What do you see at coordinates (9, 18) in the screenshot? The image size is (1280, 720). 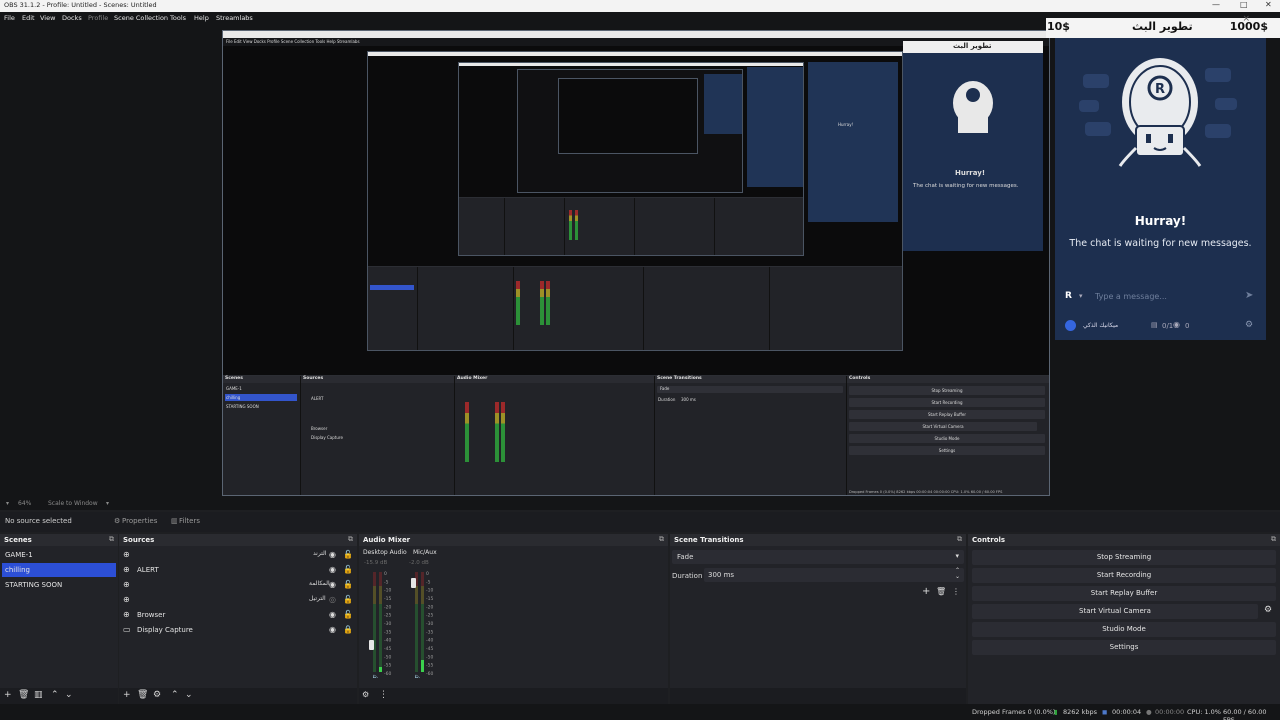 I see `menu-file: File` at bounding box center [9, 18].